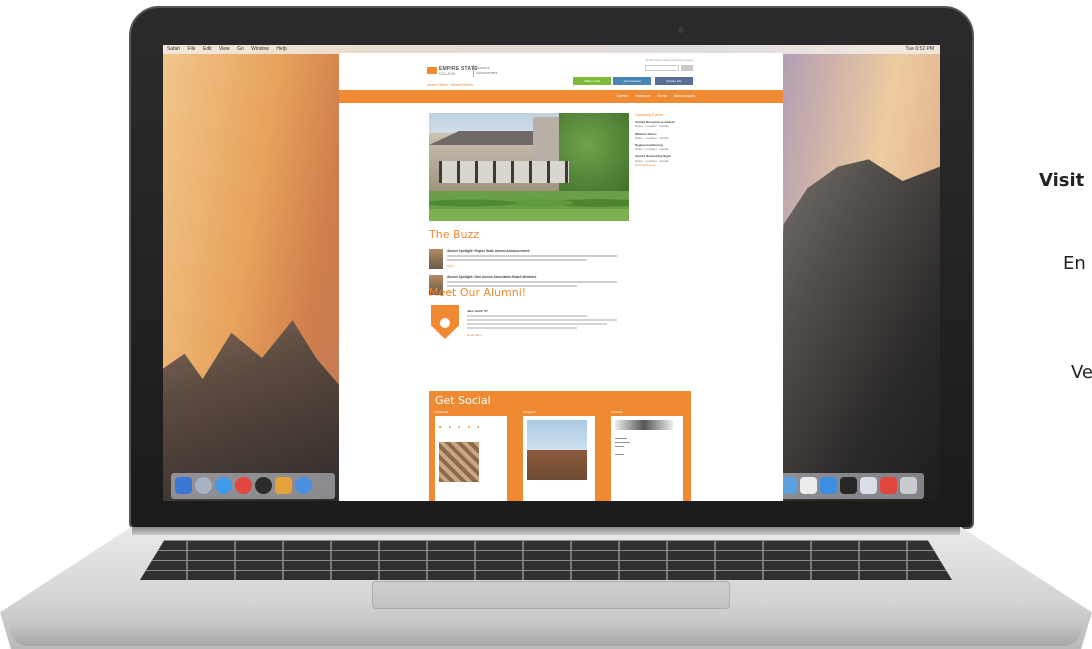  I want to click on instagram-post-image, so click(557, 450).